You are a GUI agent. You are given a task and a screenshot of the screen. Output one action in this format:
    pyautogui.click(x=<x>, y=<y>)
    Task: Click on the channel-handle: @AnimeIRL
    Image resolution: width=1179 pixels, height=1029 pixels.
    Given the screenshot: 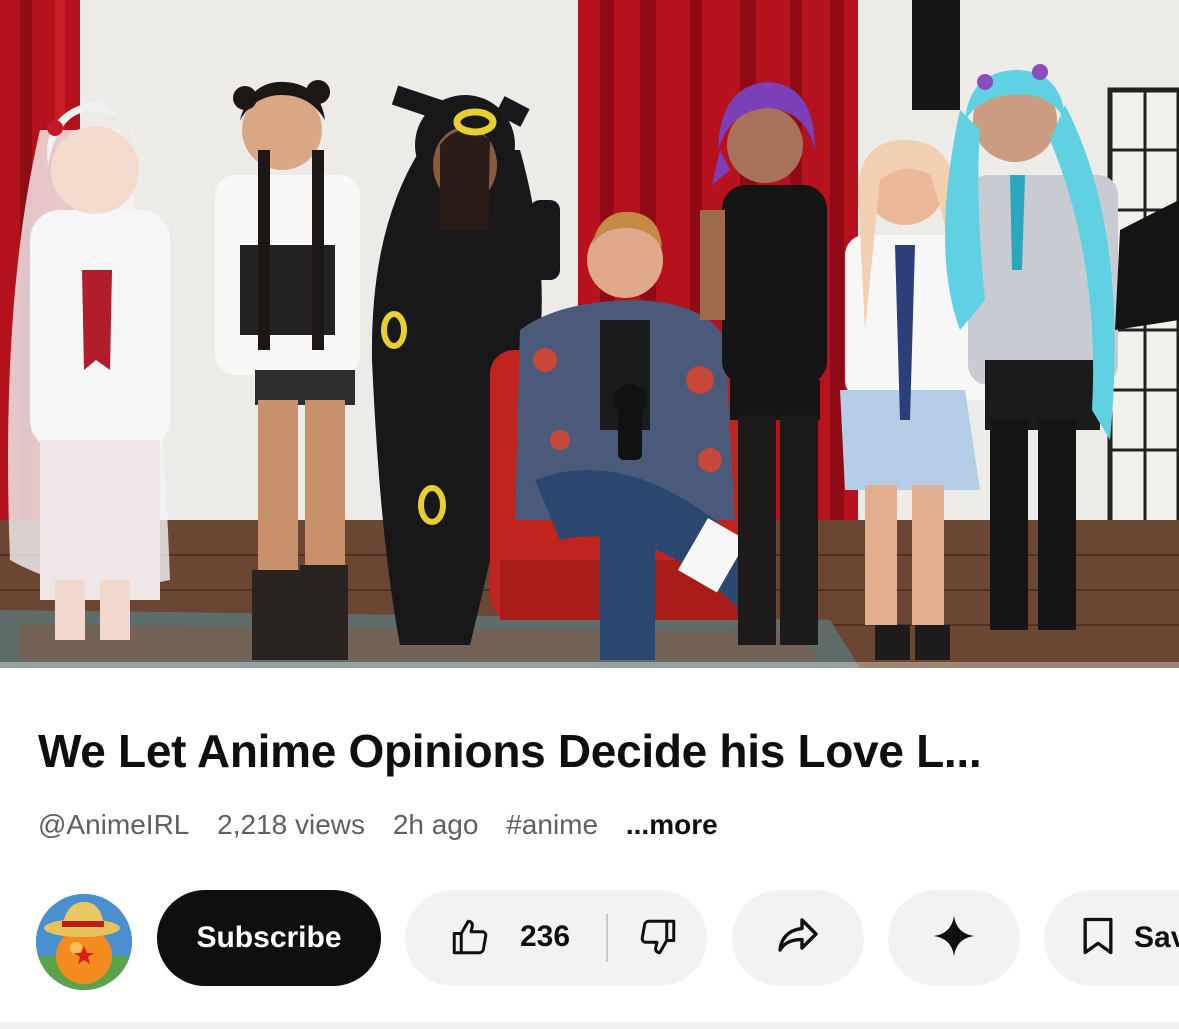 What is the action you would take?
    pyautogui.click(x=113, y=824)
    